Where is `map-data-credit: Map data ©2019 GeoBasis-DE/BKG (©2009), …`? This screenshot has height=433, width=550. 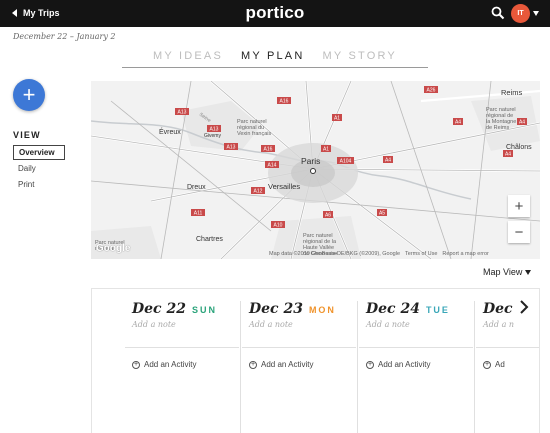
map-data-credit: Map data ©2019 GeoBasis-DE/BKG (©2009), … is located at coordinates (335, 254).